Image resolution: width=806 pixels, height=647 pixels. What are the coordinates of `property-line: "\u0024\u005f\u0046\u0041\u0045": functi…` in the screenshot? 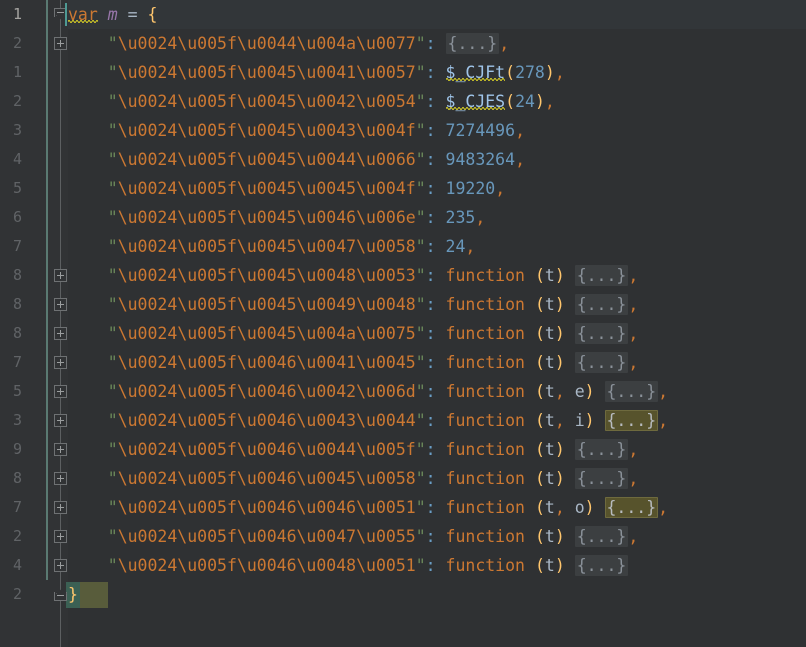 It's located at (353, 362).